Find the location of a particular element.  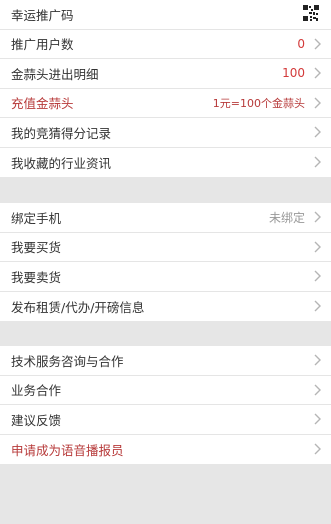

quiz-score-history-row: 我的竞猜得分记录 is located at coordinates (165, 133).